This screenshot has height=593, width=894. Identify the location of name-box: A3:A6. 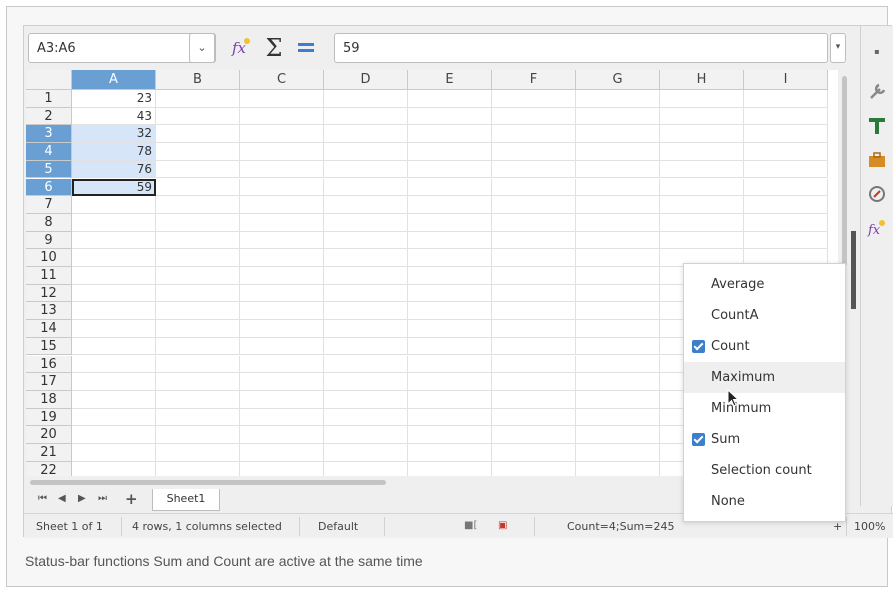
(122, 48).